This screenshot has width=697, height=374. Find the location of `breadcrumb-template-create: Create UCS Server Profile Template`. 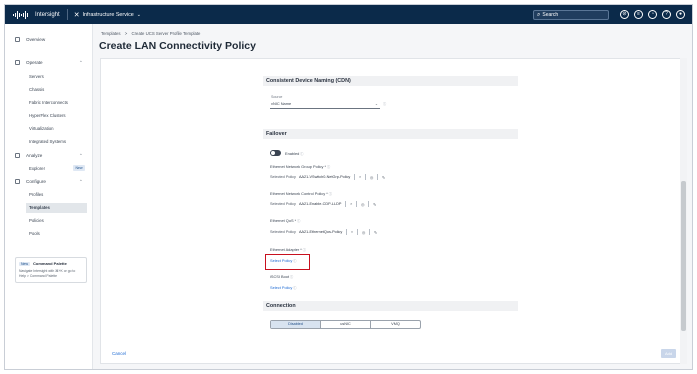

breadcrumb-template-create: Create UCS Server Profile Template is located at coordinates (166, 33).